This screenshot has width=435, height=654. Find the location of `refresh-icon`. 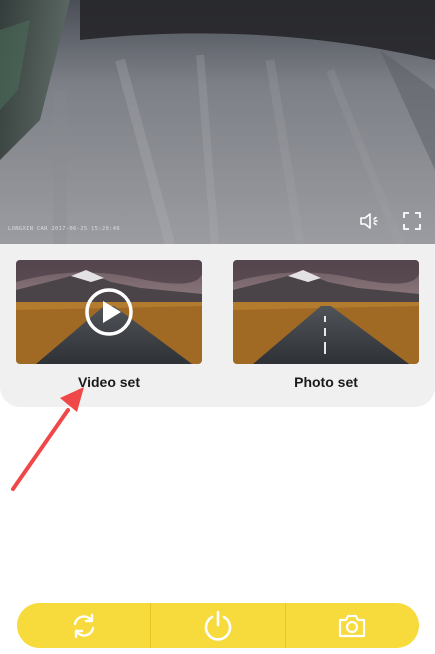

refresh-icon is located at coordinates (83, 625).